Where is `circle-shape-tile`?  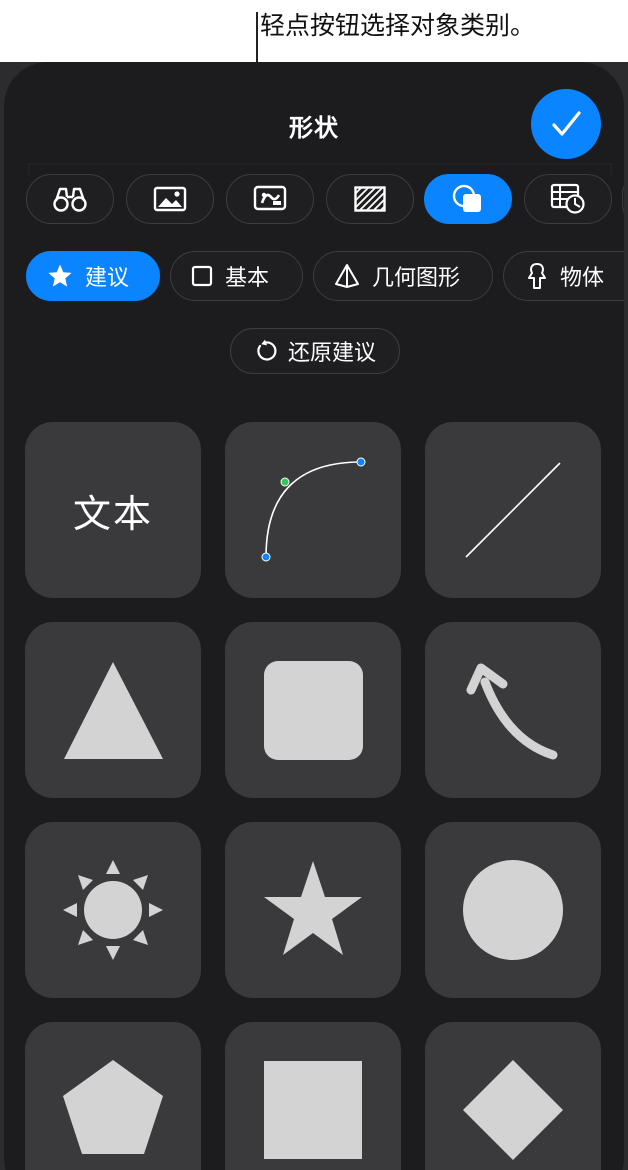
circle-shape-tile is located at coordinates (513, 910).